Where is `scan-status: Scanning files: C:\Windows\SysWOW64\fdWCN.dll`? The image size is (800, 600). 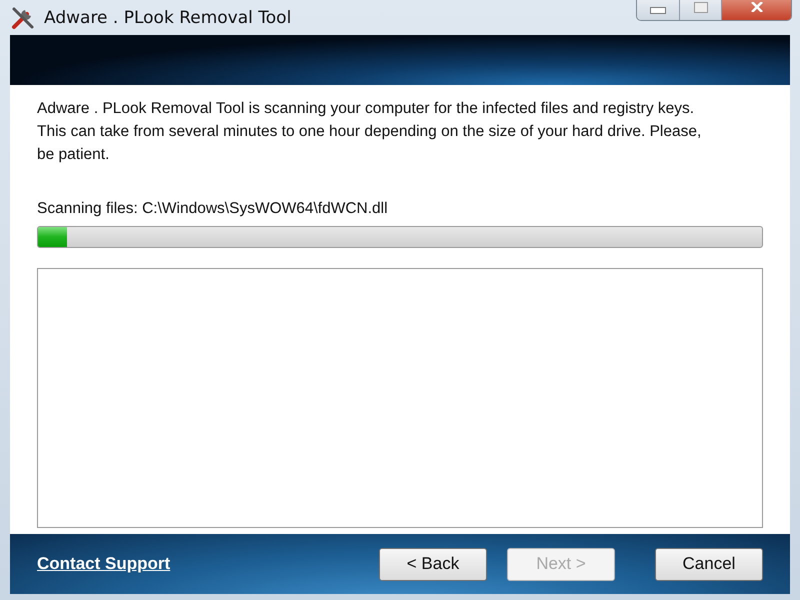 scan-status: Scanning files: C:\Windows\SysWOW64\fdWCN.dll is located at coordinates (213, 209).